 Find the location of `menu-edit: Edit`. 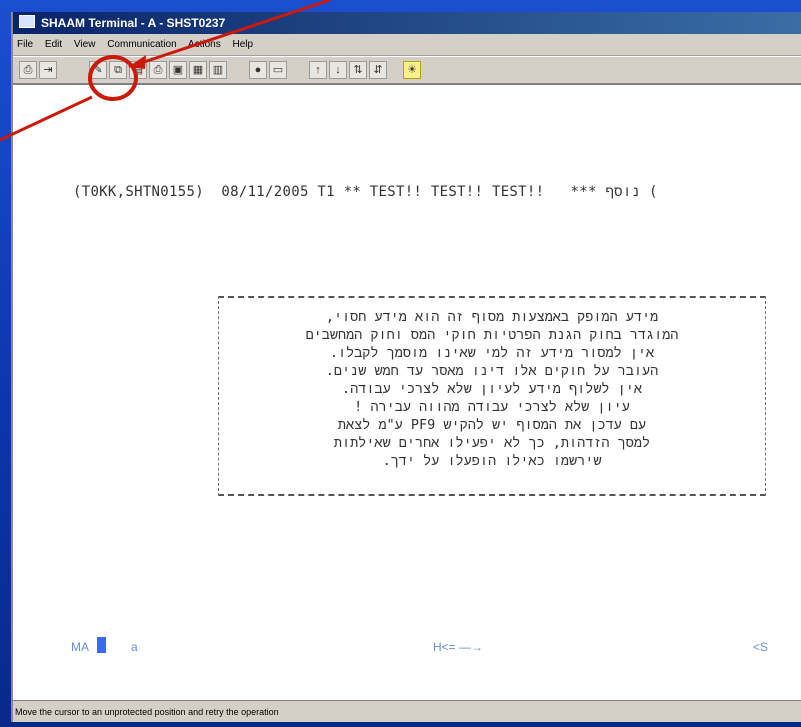

menu-edit: Edit is located at coordinates (53, 44).